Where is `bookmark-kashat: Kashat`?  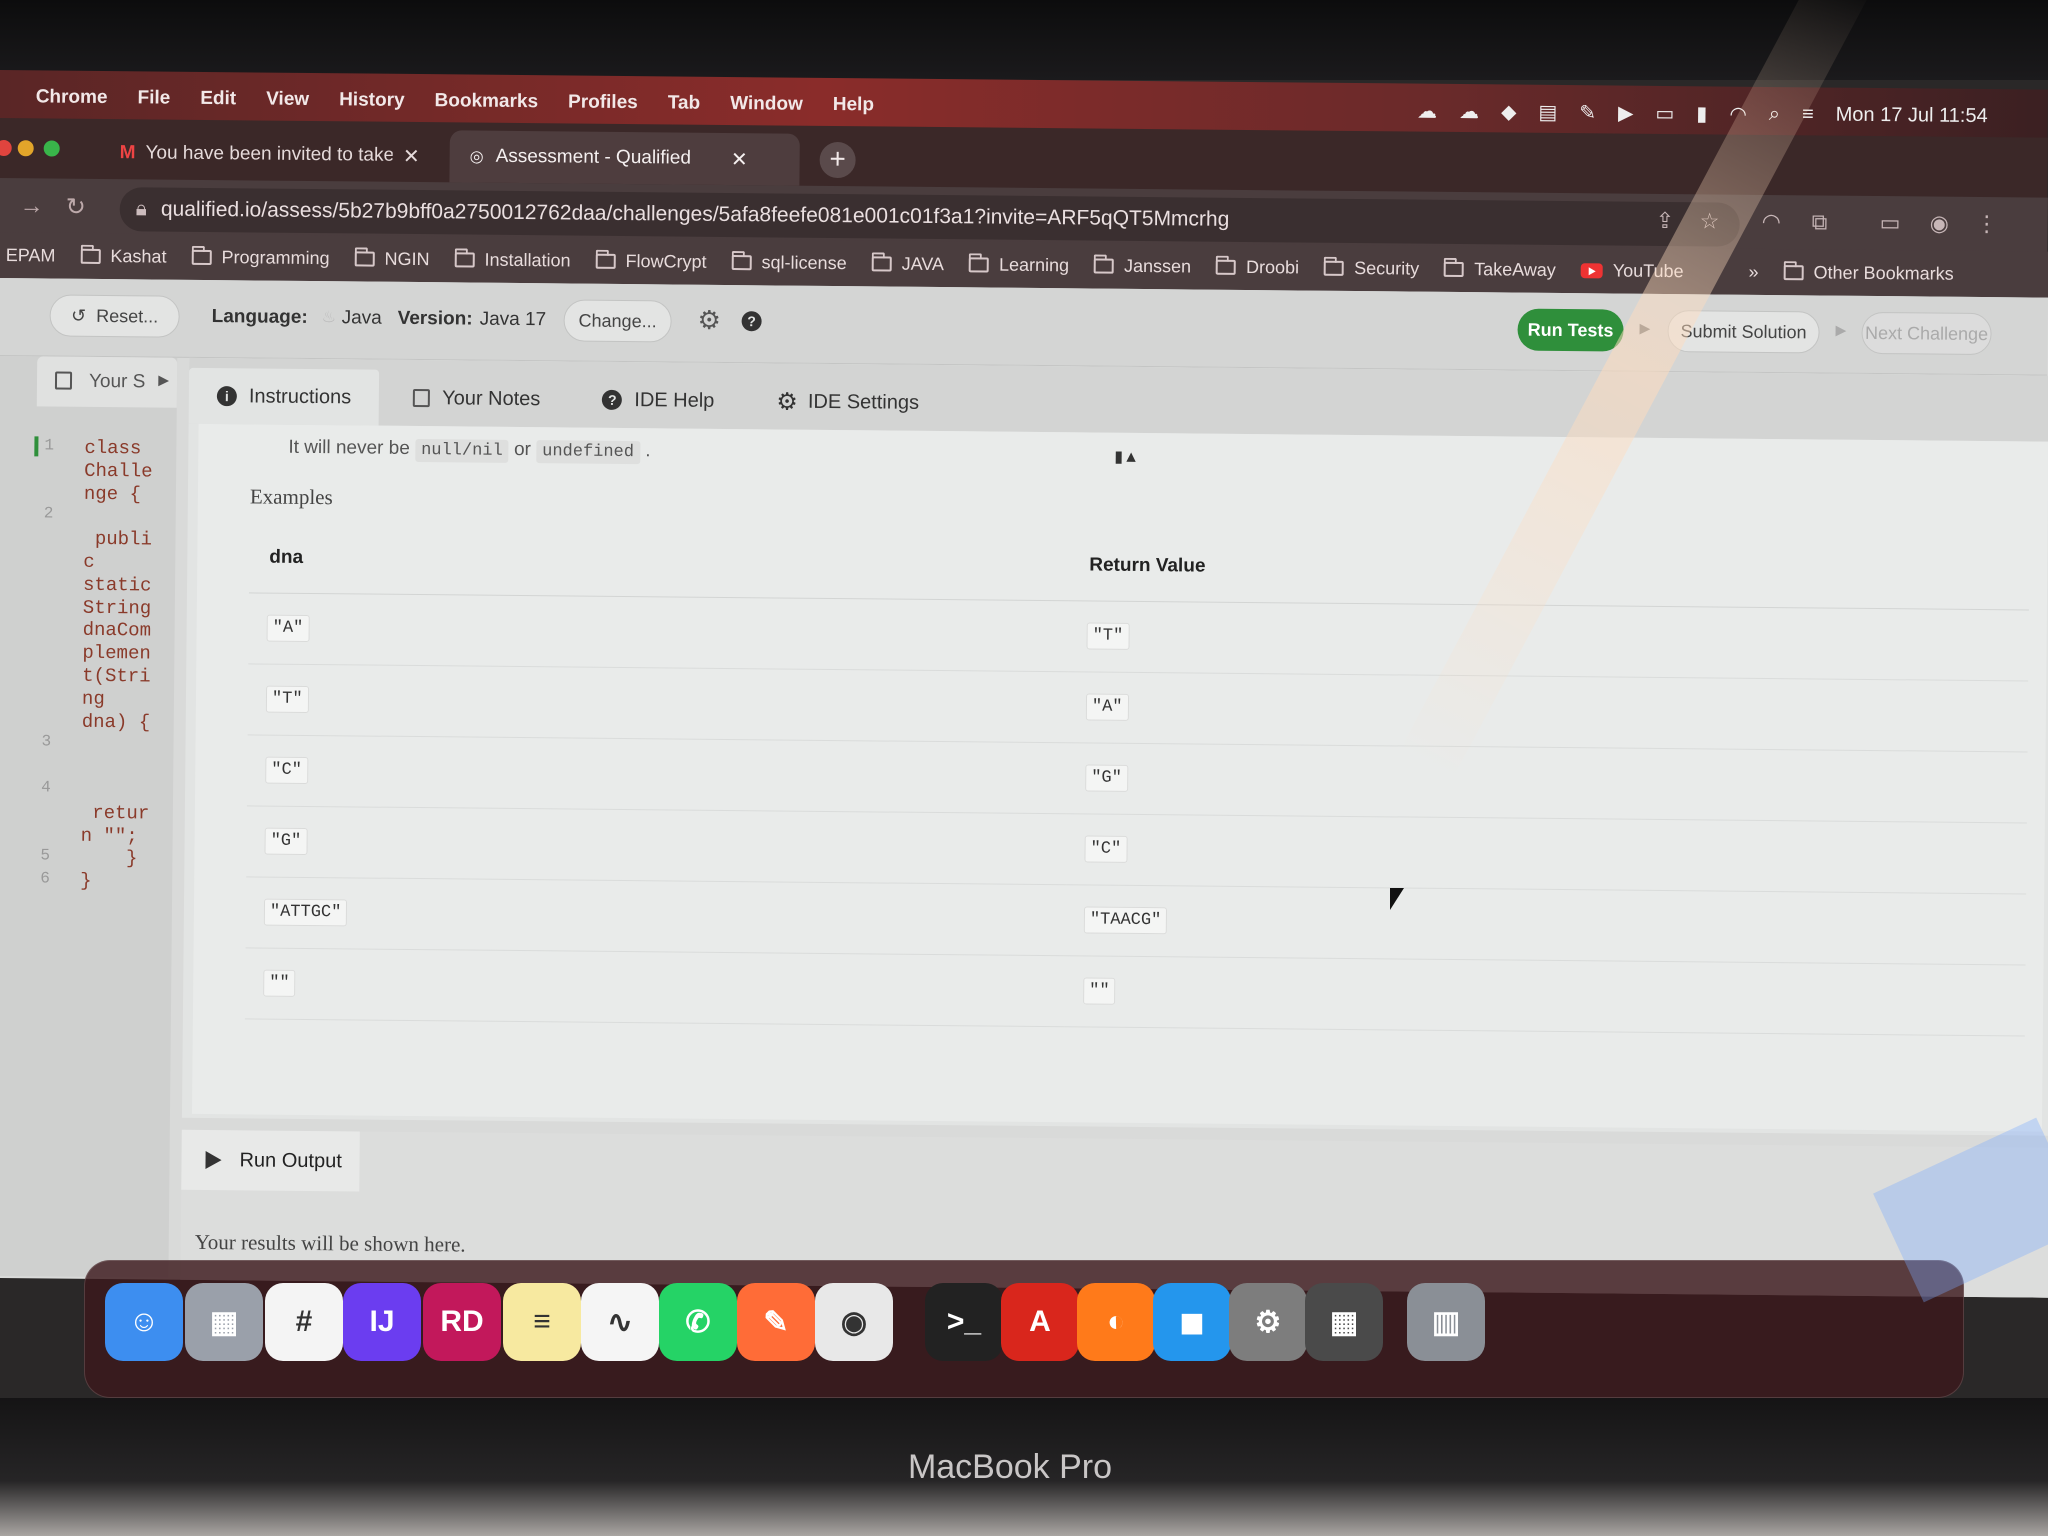
bookmark-kashat: Kashat is located at coordinates (123, 256).